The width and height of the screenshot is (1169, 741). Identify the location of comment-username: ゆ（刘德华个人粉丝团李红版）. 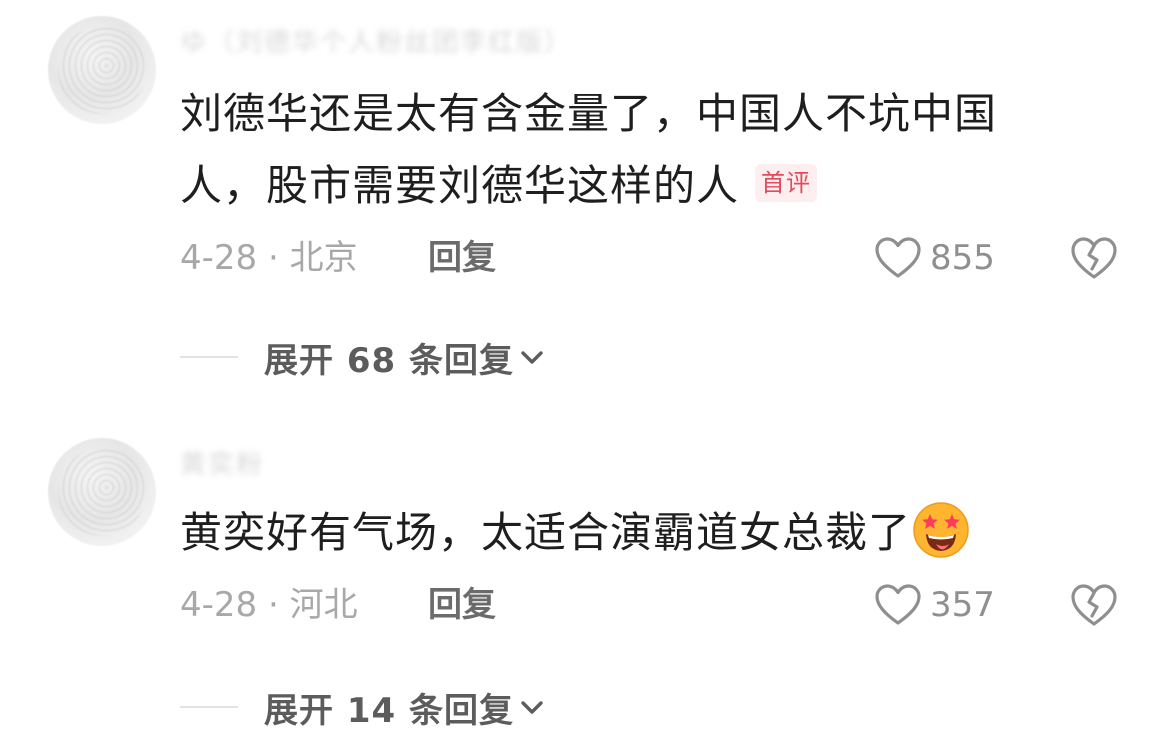
(430, 39).